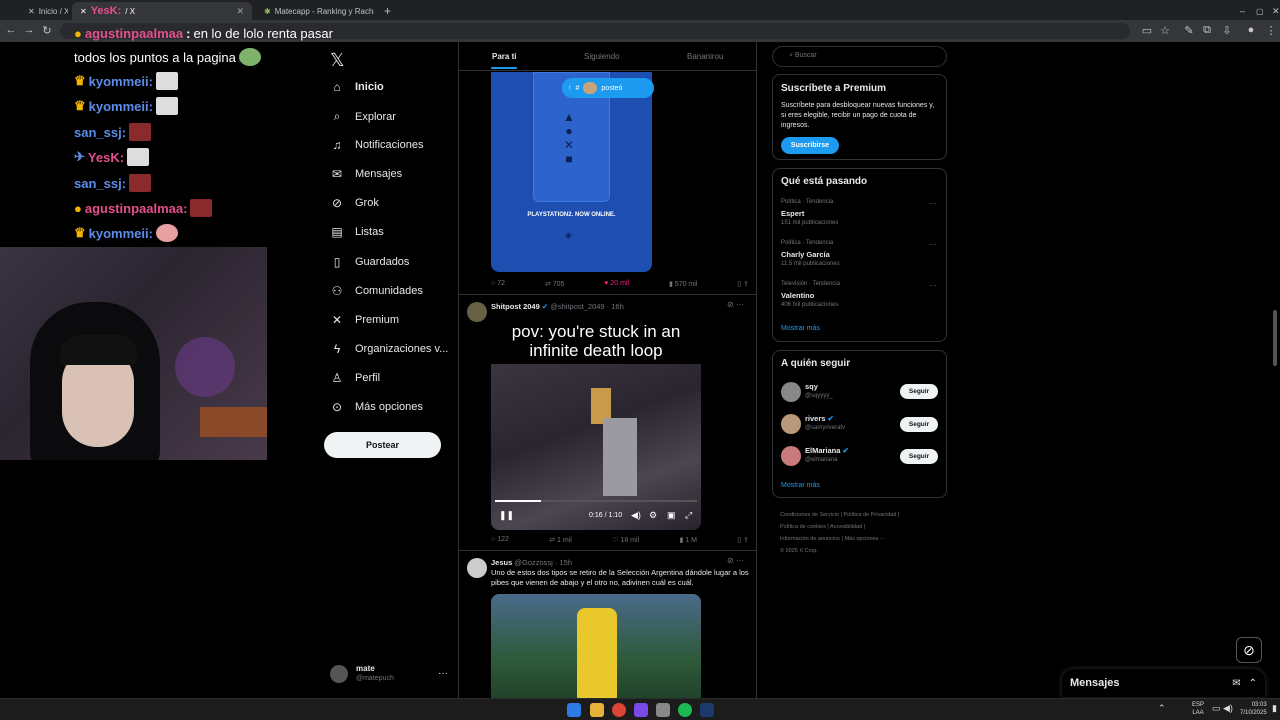  What do you see at coordinates (363, 116) in the screenshot?
I see `nav-item-search: ⌕ Explorar` at bounding box center [363, 116].